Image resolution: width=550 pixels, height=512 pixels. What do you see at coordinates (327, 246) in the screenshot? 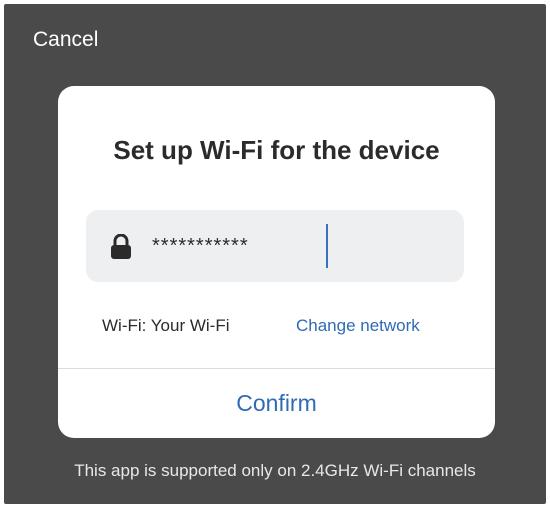
I see `text-cursor` at bounding box center [327, 246].